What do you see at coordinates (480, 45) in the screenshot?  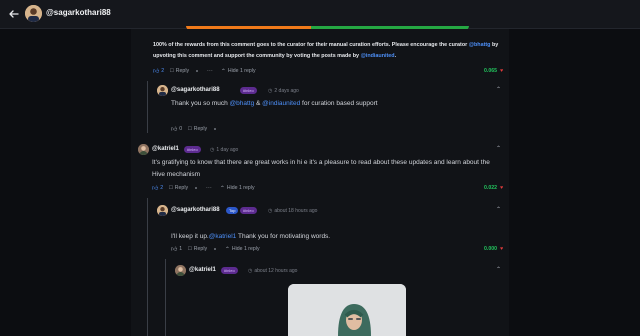 I see `curator-link: @bhattg` at bounding box center [480, 45].